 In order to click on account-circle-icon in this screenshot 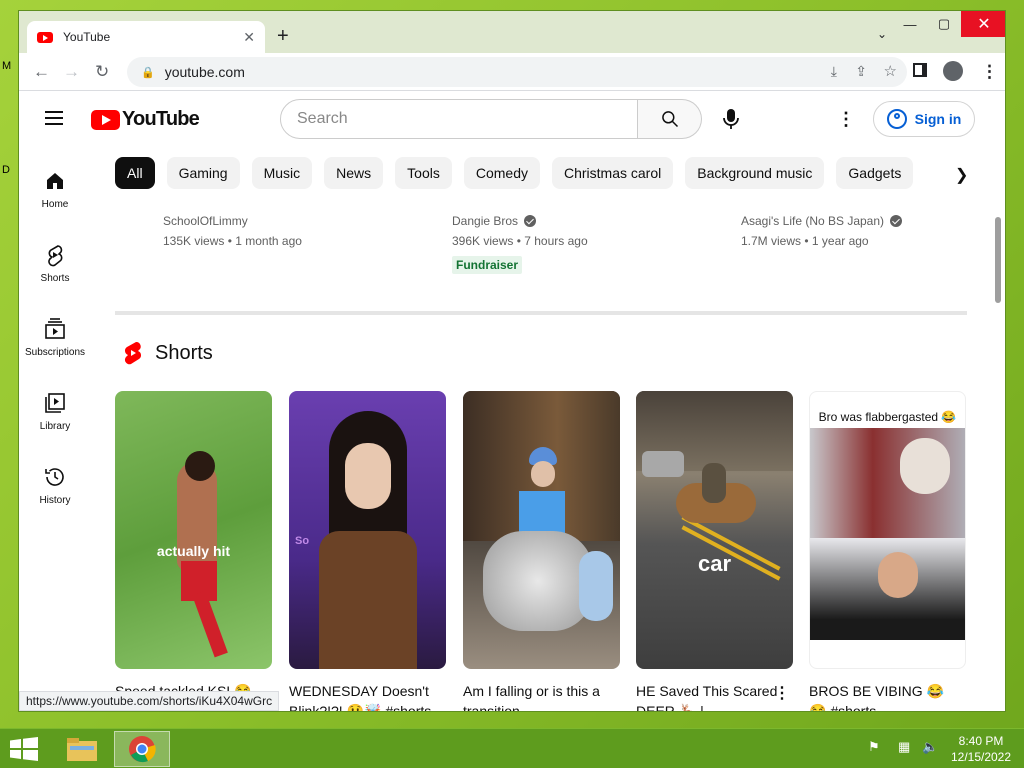, I will do `click(896, 119)`.